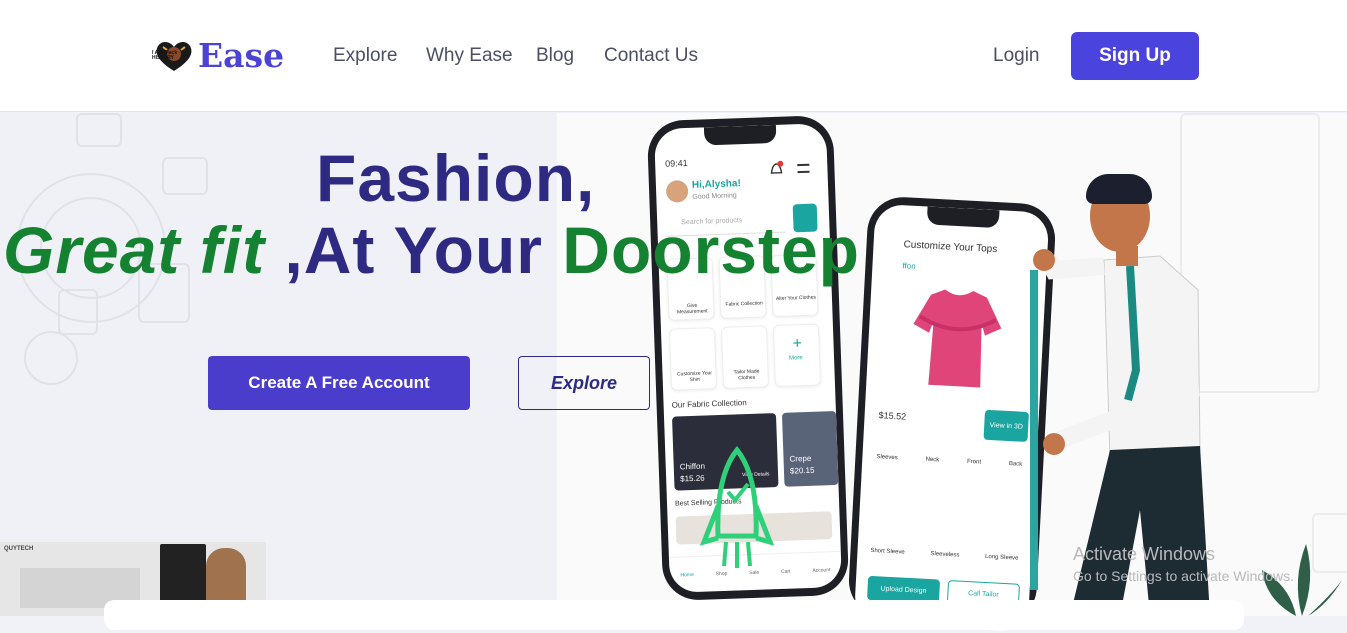 The width and height of the screenshot is (1347, 633). I want to click on tab-shop: Shop, so click(722, 573).